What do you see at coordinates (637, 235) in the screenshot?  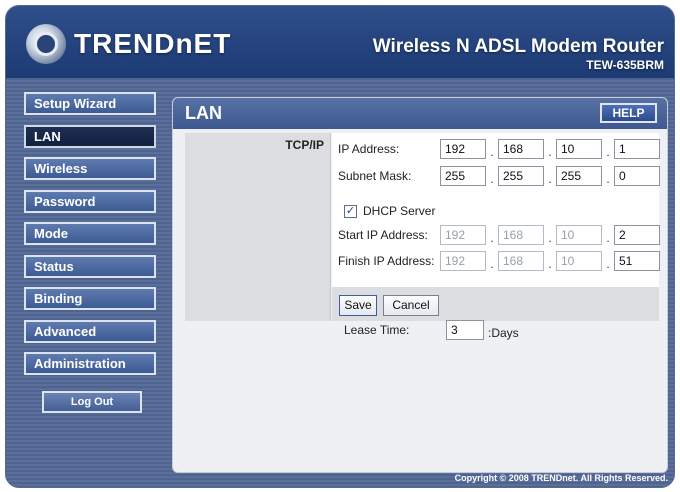 I see `start-ip-octet-4: 2` at bounding box center [637, 235].